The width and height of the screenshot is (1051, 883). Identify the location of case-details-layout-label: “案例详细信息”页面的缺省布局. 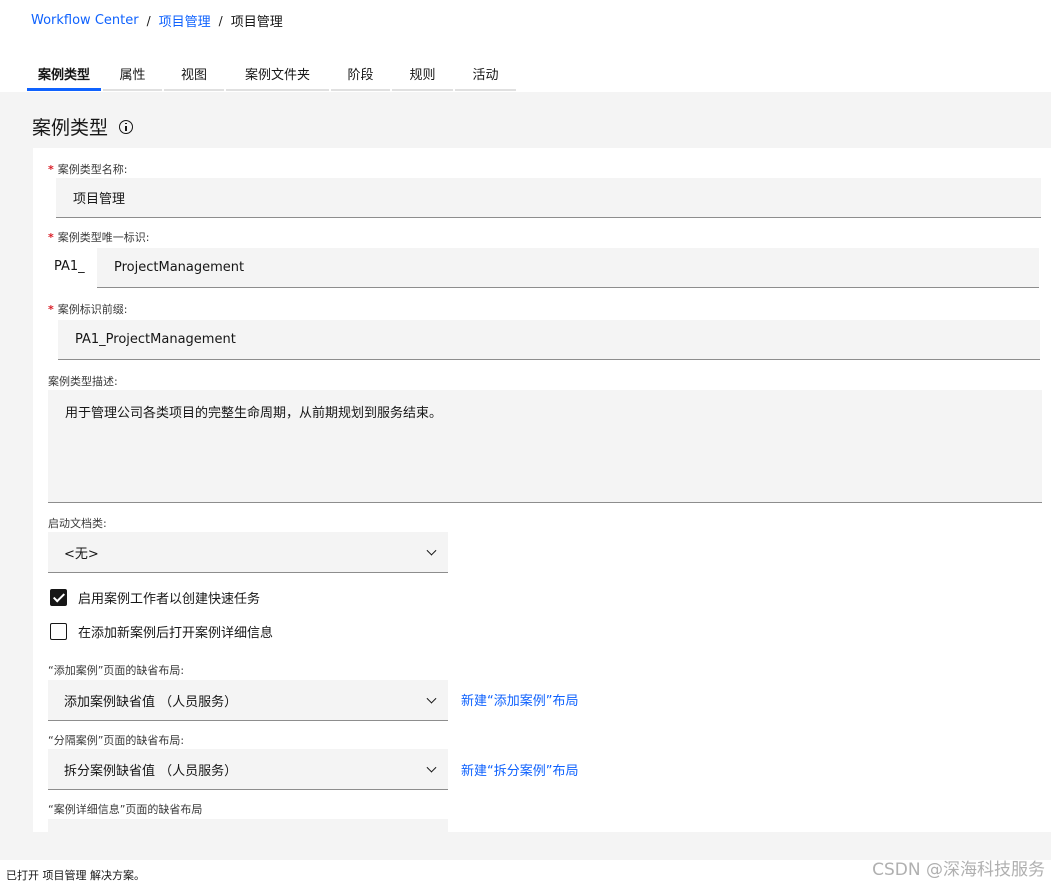
(125, 809).